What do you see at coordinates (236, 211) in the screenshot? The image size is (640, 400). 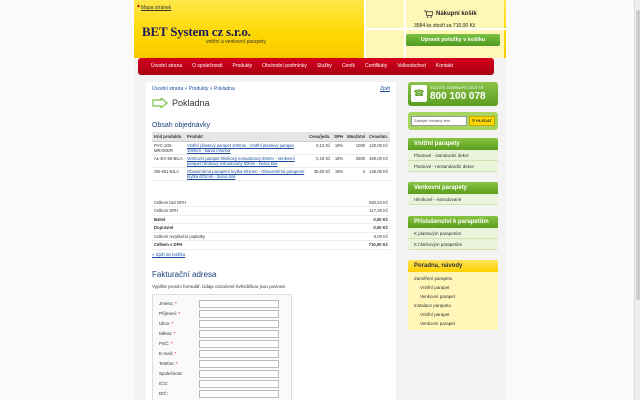 I see `totals-label: Celkem DPH` at bounding box center [236, 211].